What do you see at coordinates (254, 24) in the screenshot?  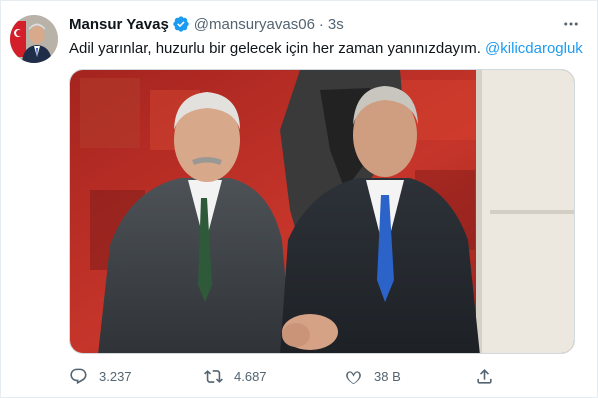 I see `author-handle: @mansuryavas06` at bounding box center [254, 24].